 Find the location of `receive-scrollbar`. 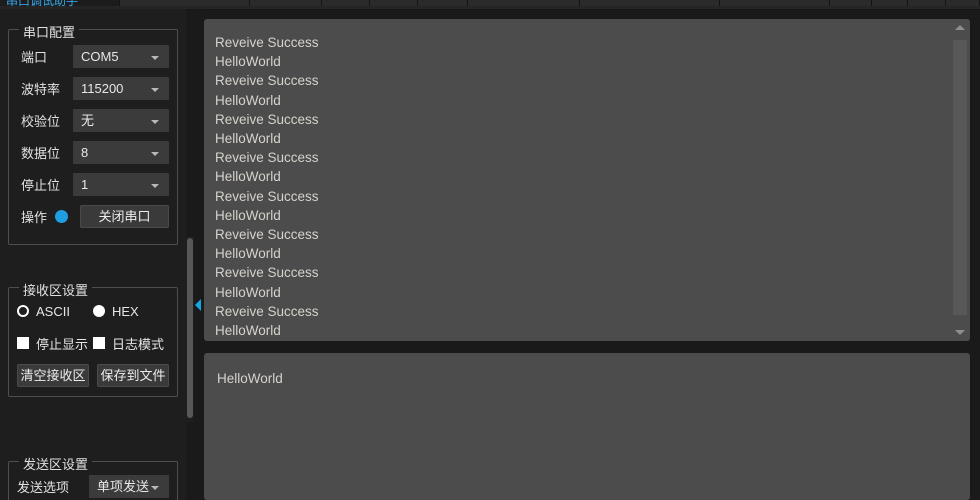

receive-scrollbar is located at coordinates (960, 180).